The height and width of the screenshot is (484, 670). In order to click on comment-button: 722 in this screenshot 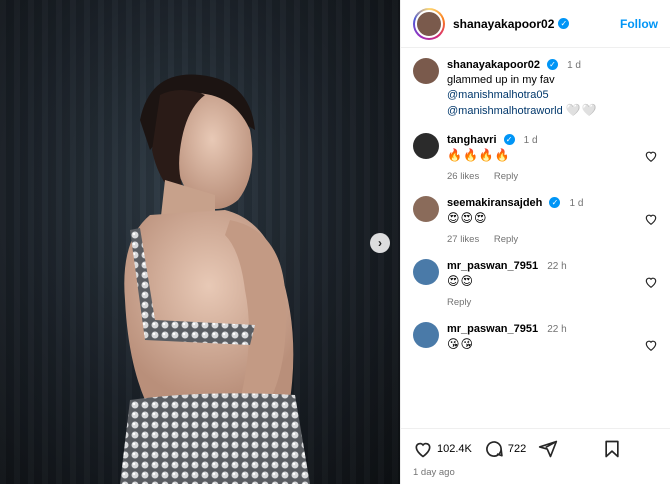, I will do `click(505, 449)`.